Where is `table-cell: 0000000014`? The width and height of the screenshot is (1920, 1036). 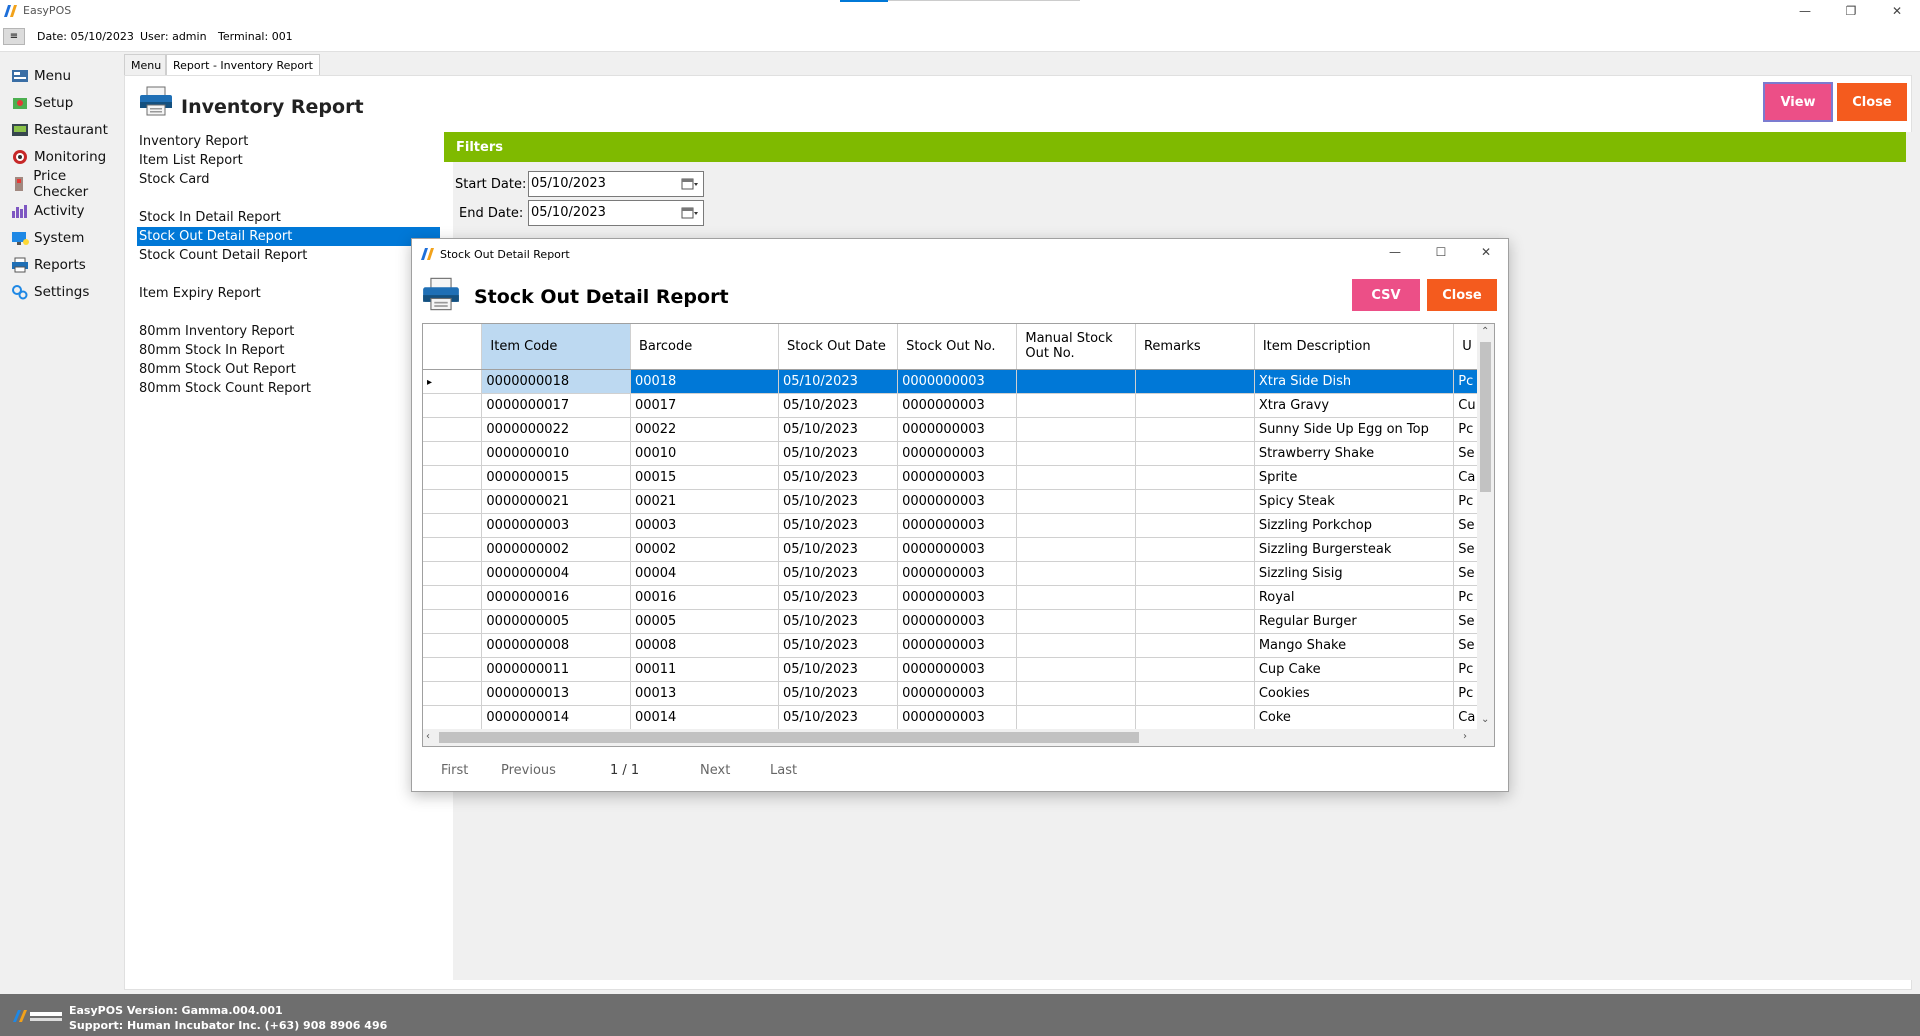
table-cell: 0000000014 is located at coordinates (556, 717).